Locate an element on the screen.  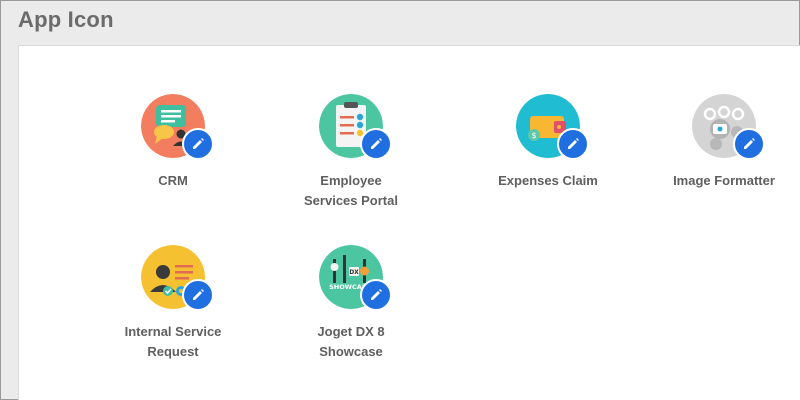
app-tile-joget-dx-8-showcase: DX SHOWCASE Joget DX 8 Showcase is located at coordinates (351, 303).